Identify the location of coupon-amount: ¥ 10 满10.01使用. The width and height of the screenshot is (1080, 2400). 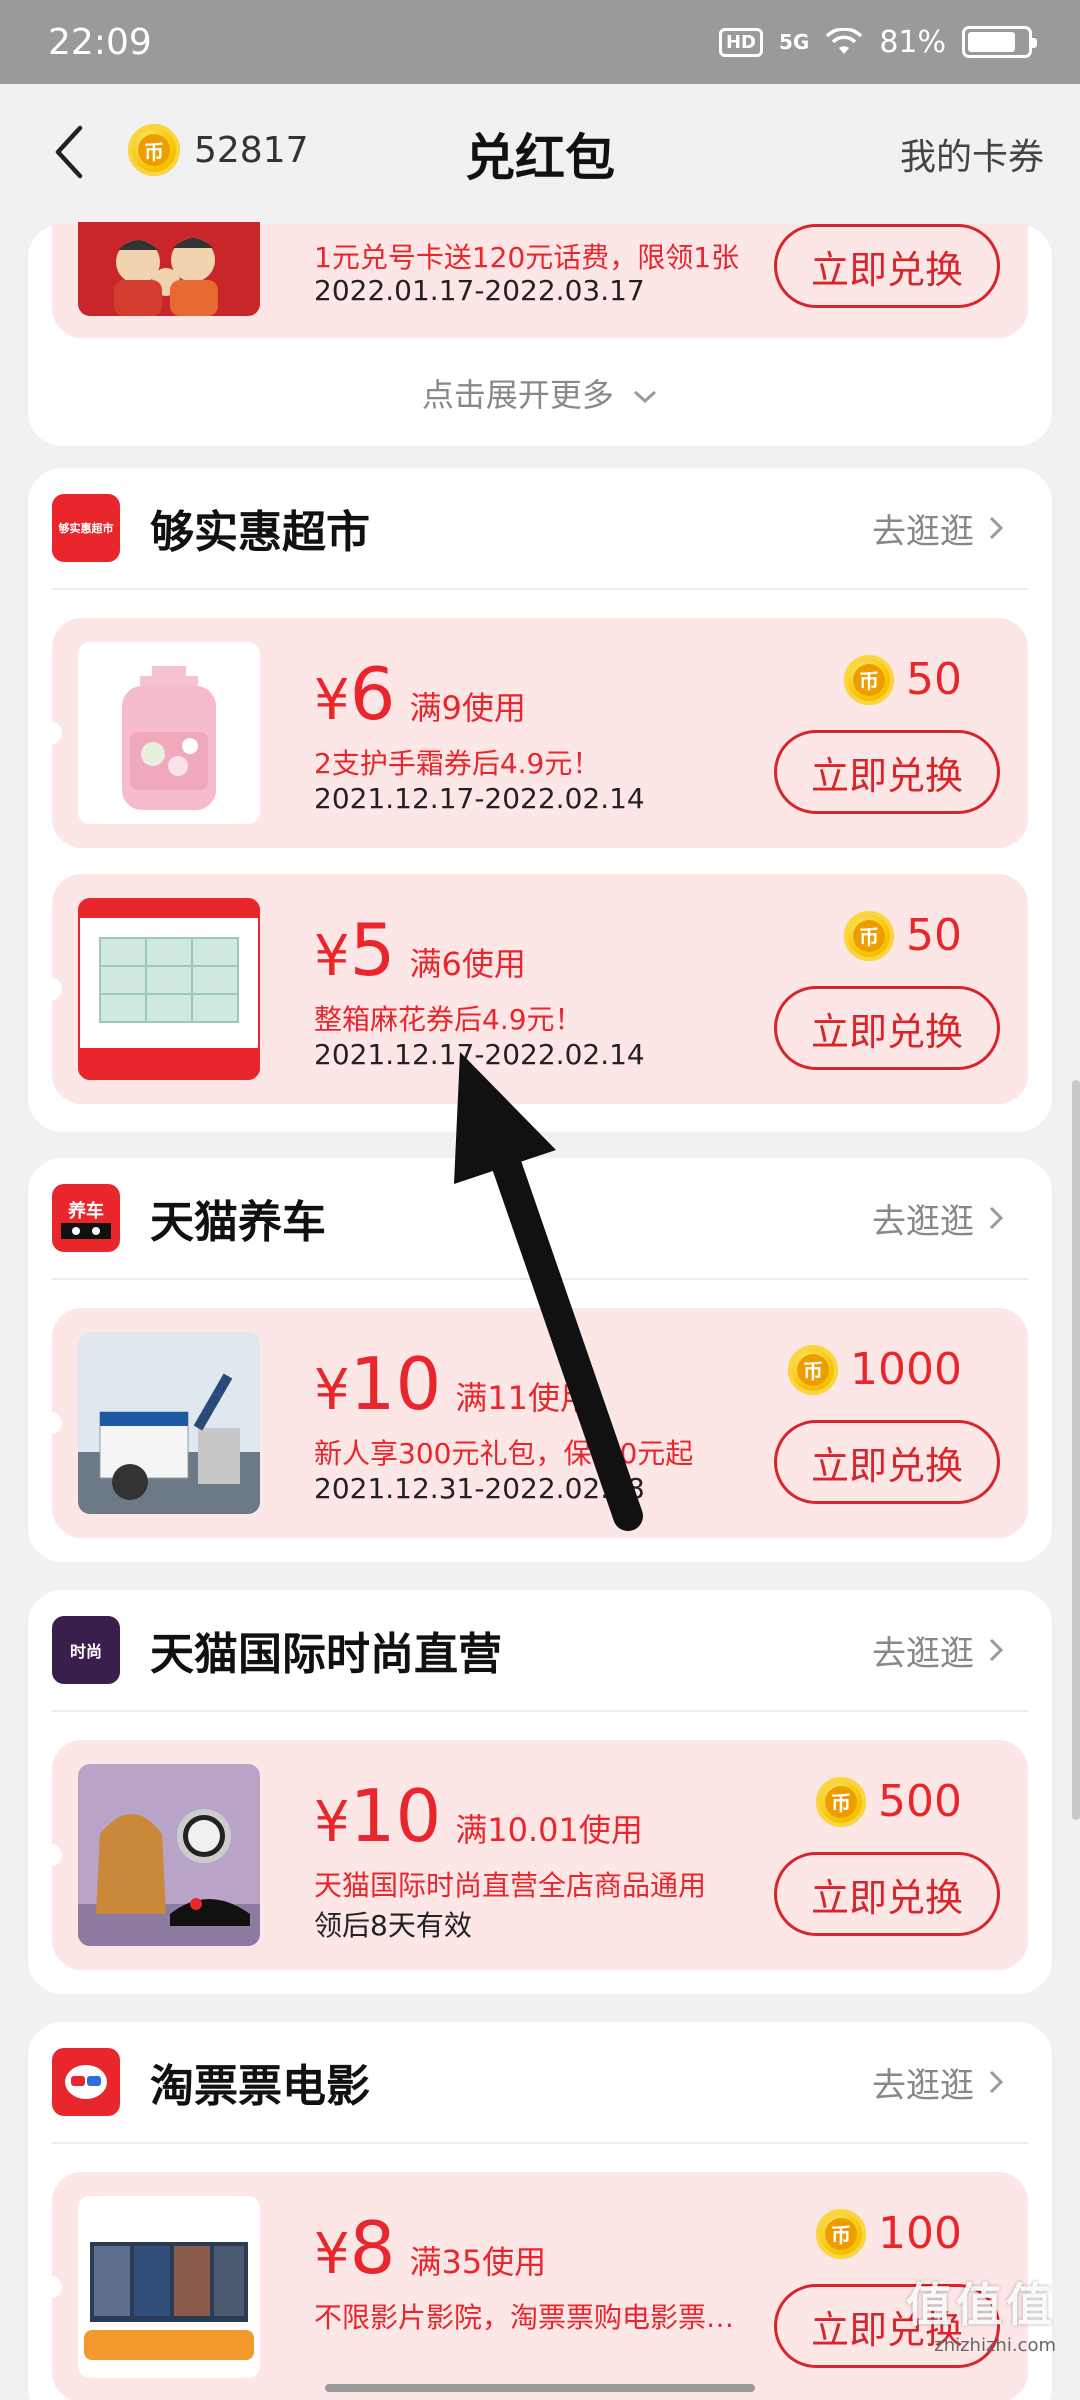
(478, 1817).